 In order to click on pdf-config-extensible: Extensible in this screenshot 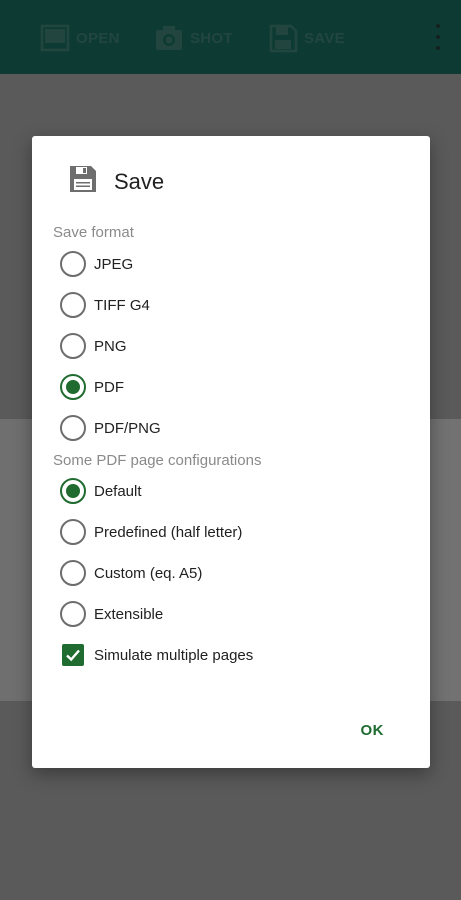, I will do `click(111, 614)`.